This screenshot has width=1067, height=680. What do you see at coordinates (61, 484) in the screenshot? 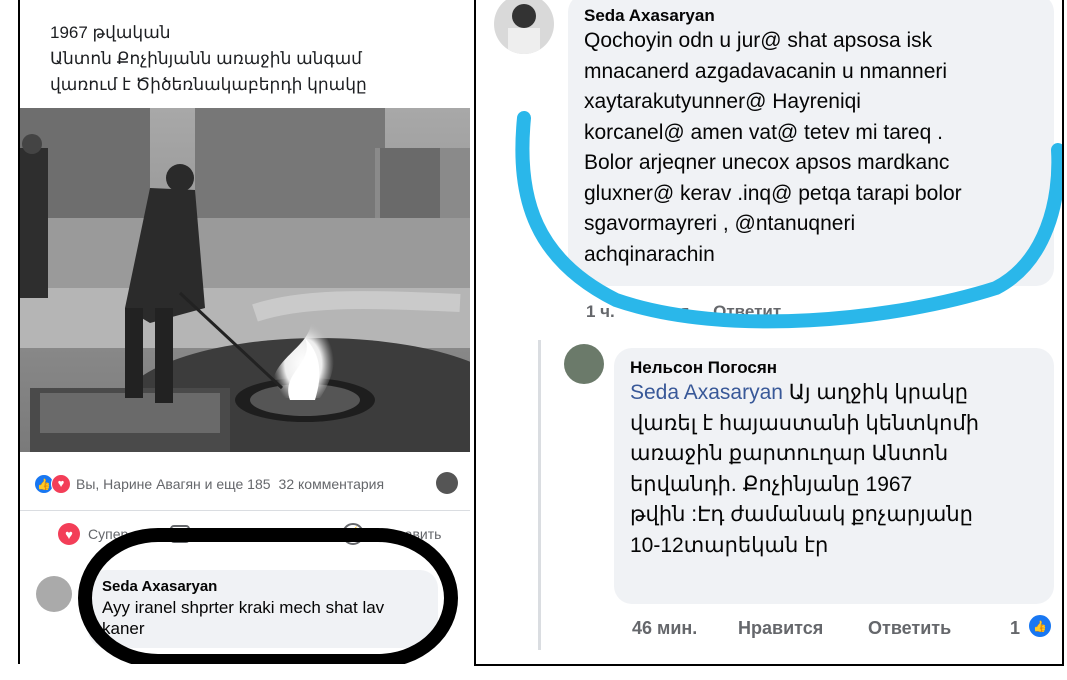
I see `love-reaction-icon: ♥` at bounding box center [61, 484].